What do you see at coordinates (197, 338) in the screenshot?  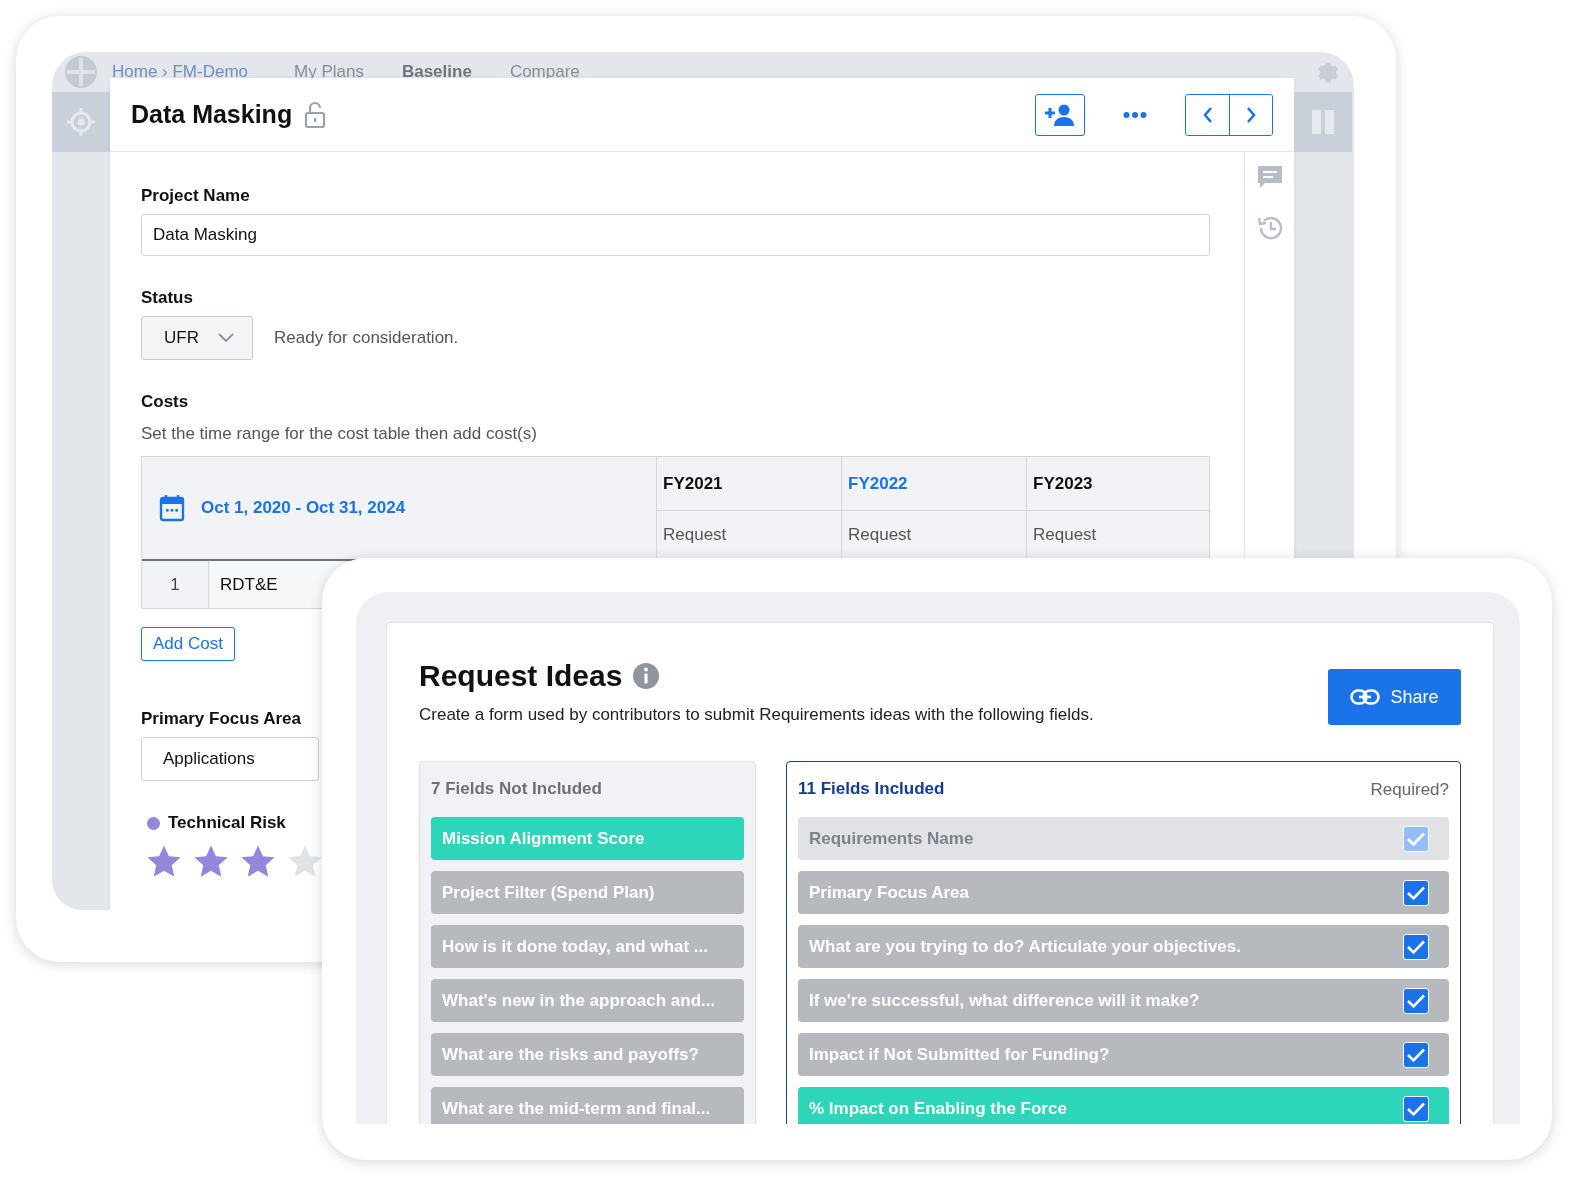 I see `status-dropdown: UFR` at bounding box center [197, 338].